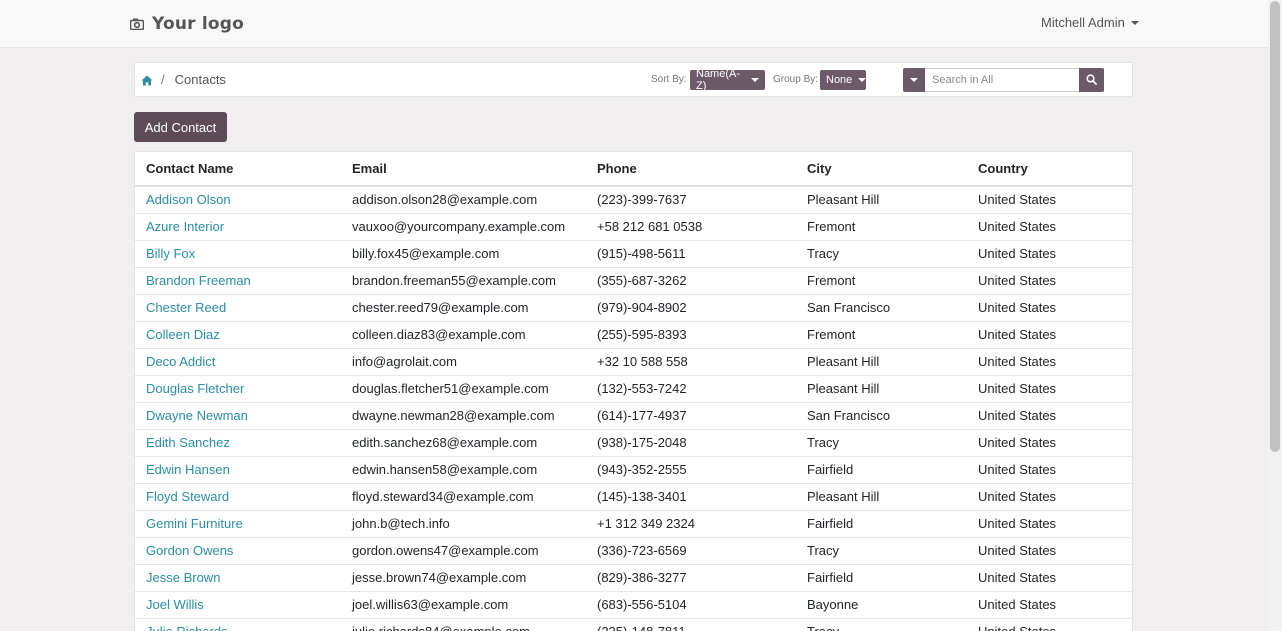 Image resolution: width=1282 pixels, height=631 pixels. I want to click on group-by-dropdown: None, so click(843, 80).